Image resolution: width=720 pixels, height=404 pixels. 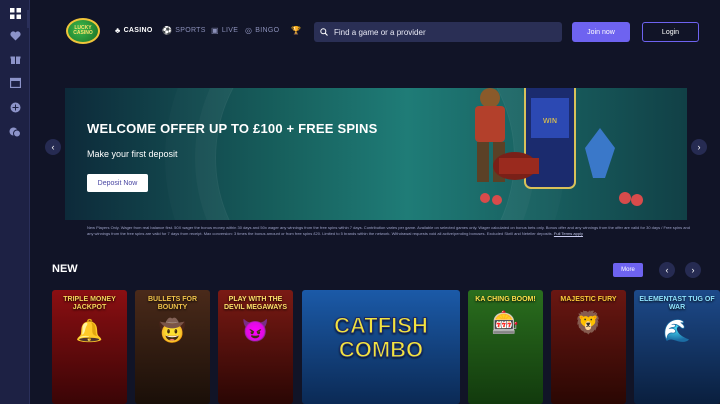 I want to click on plus-circle-icon, so click(x=15, y=107).